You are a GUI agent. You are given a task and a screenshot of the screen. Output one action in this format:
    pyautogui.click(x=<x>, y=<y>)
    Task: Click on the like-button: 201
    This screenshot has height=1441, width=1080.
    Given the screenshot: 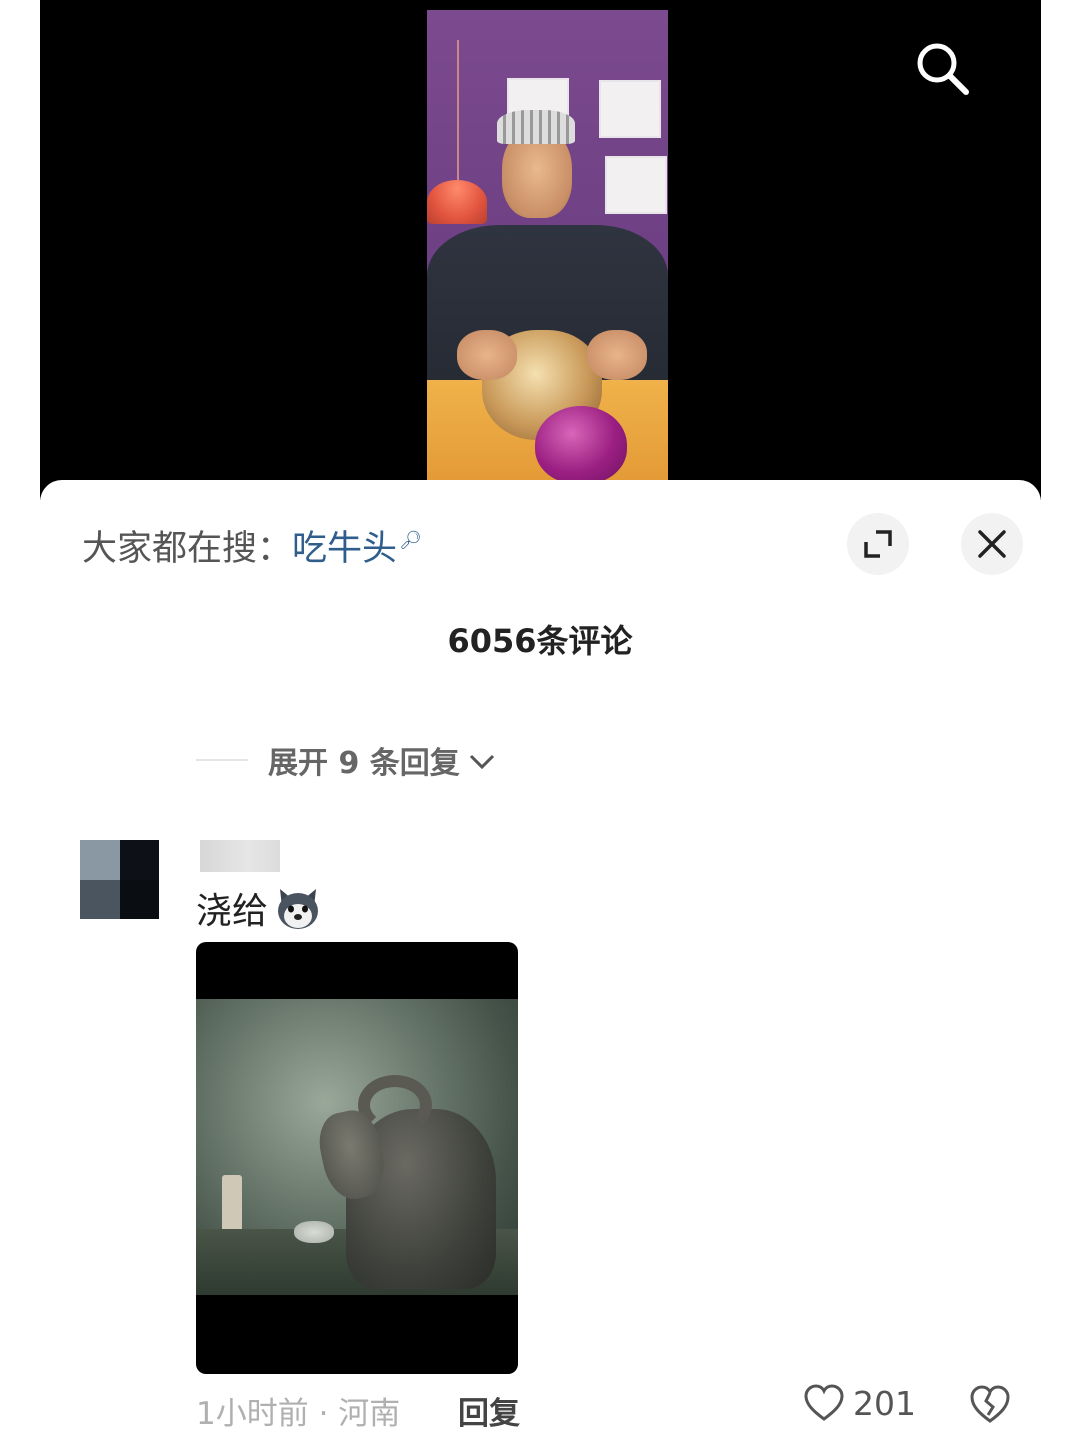 What is the action you would take?
    pyautogui.click(x=859, y=1403)
    